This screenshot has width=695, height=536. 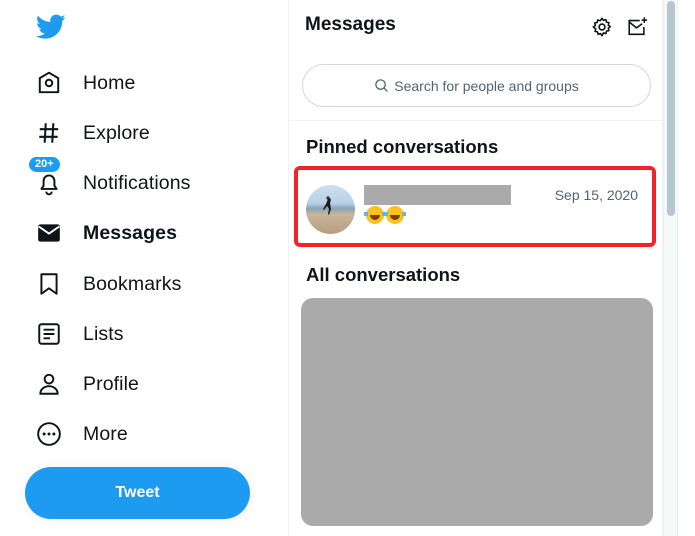 I want to click on scrollbar-thumb, so click(x=671, y=108).